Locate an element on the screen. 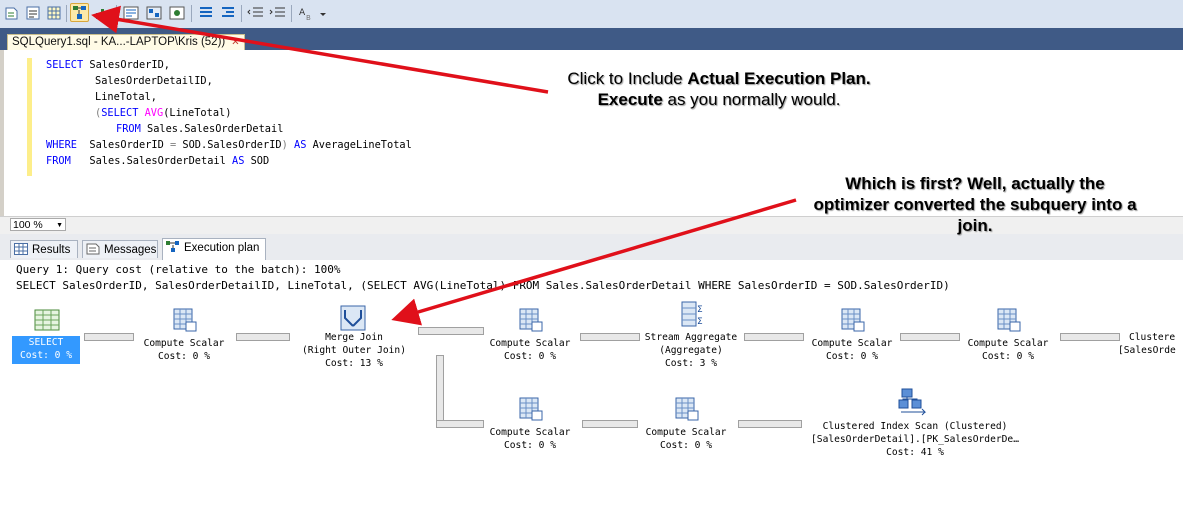 Image resolution: width=1183 pixels, height=507 pixels. red-arrow-to-toolbar is located at coordinates (320, 49).